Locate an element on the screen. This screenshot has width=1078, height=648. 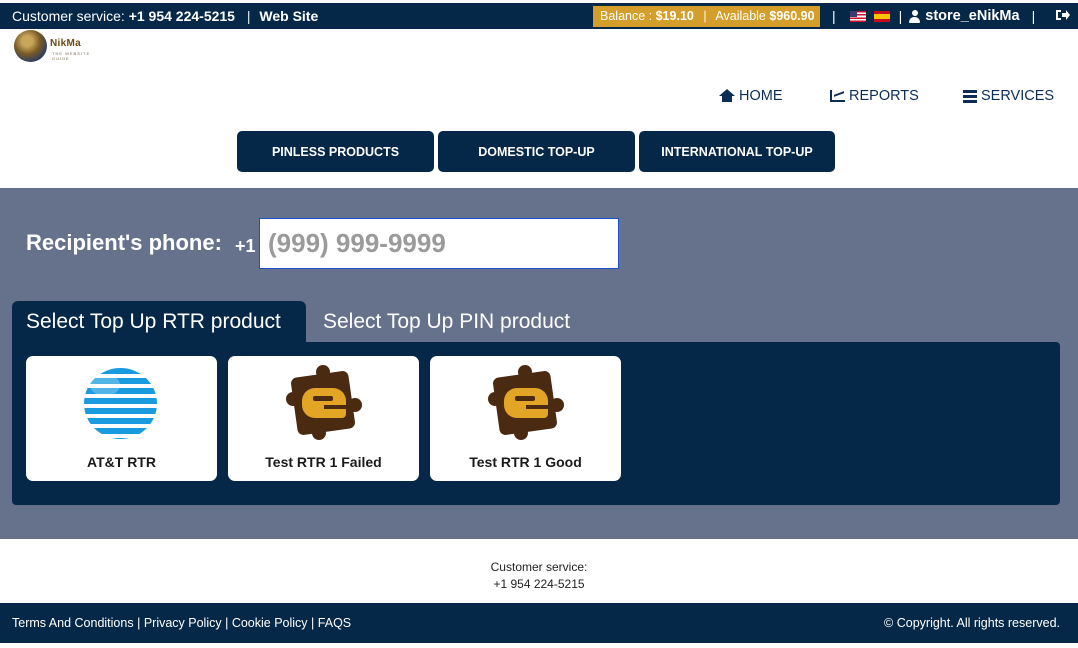
recipient-phone-input is located at coordinates (439, 243).